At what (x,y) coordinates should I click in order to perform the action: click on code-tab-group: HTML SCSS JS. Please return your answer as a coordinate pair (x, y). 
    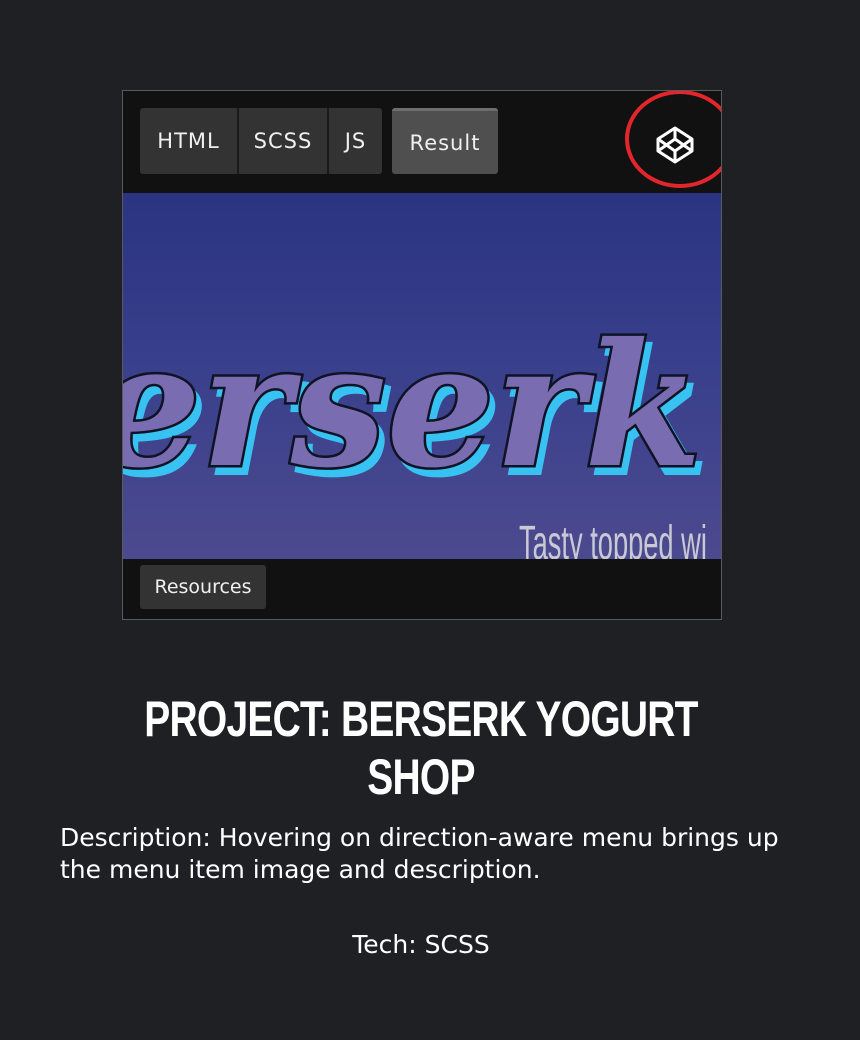
    Looking at the image, I should click on (261, 141).